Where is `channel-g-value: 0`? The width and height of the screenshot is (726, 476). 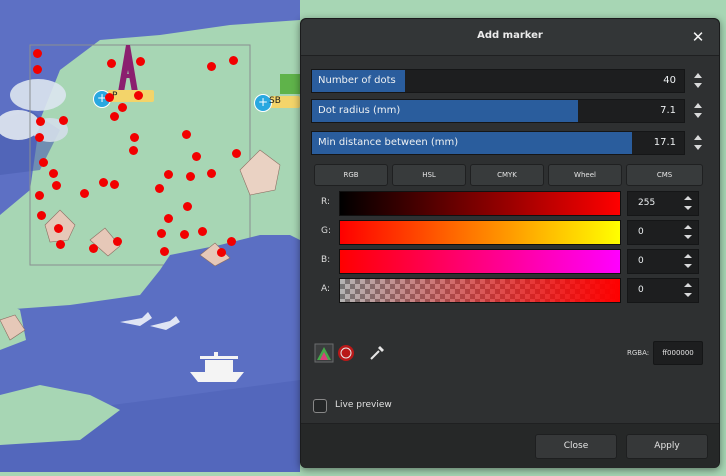
channel-g-value: 0 is located at coordinates (641, 232).